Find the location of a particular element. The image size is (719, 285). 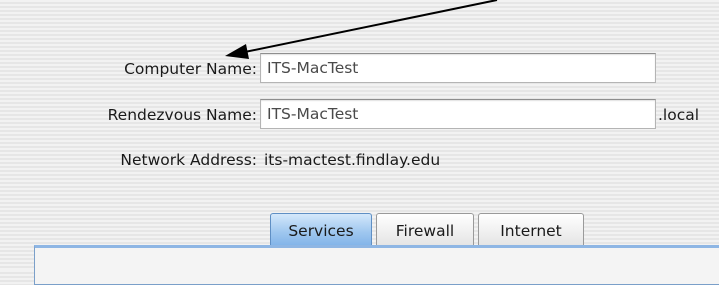

rendezvous-domain-suffix: .local is located at coordinates (679, 115).